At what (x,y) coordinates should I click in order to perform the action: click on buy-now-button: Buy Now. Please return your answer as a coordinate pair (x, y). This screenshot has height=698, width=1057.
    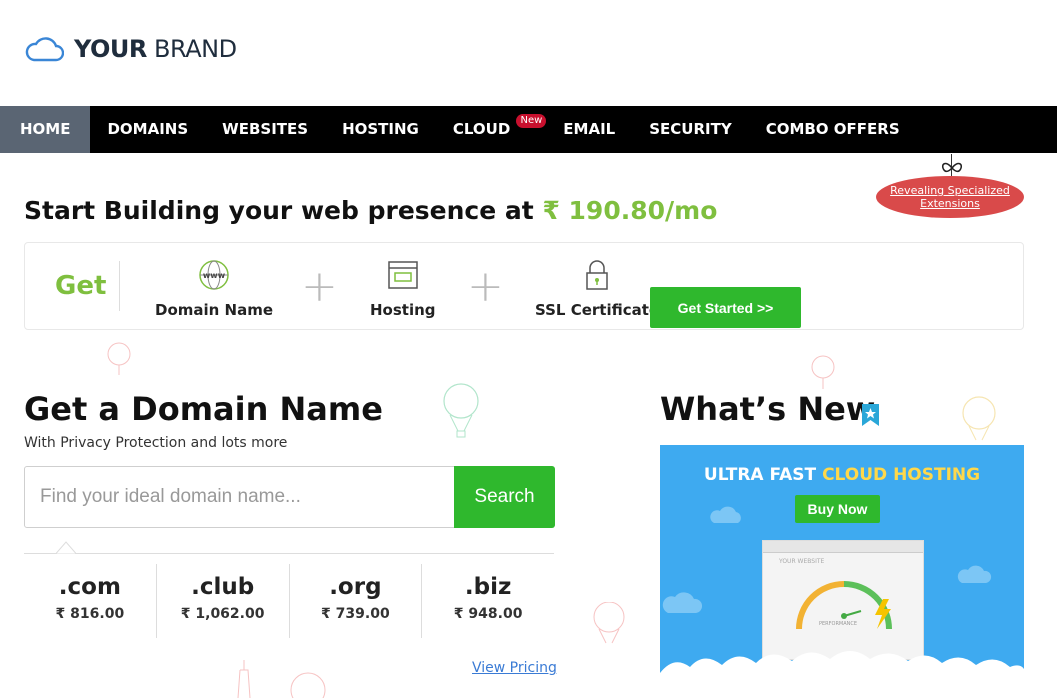
    Looking at the image, I should click on (837, 509).